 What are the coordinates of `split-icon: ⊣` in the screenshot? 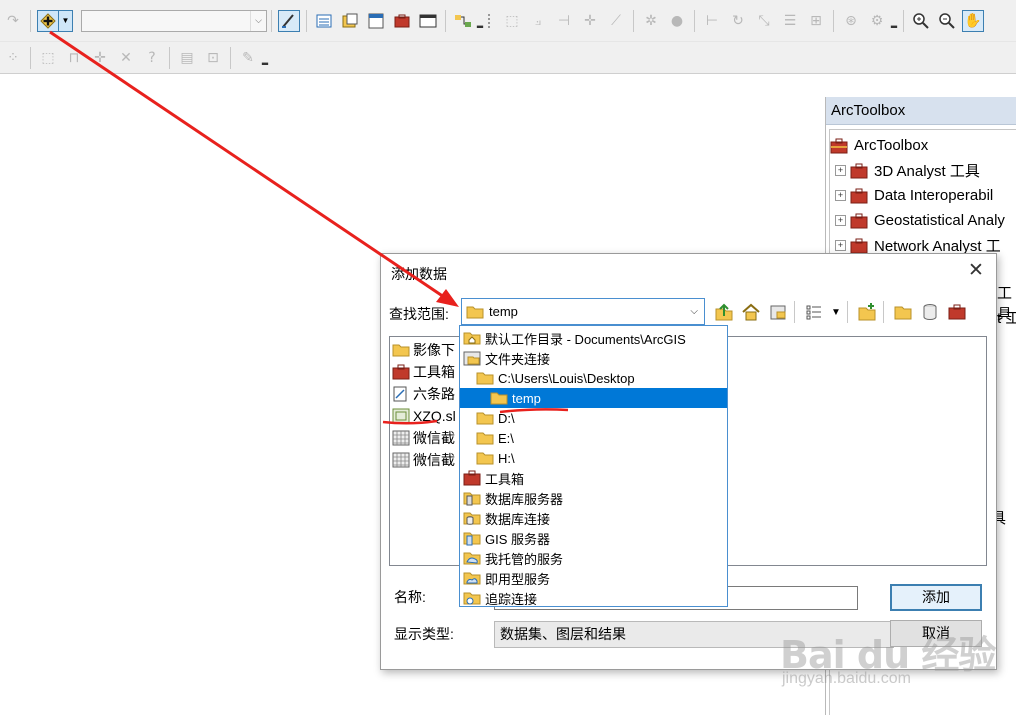 It's located at (564, 21).